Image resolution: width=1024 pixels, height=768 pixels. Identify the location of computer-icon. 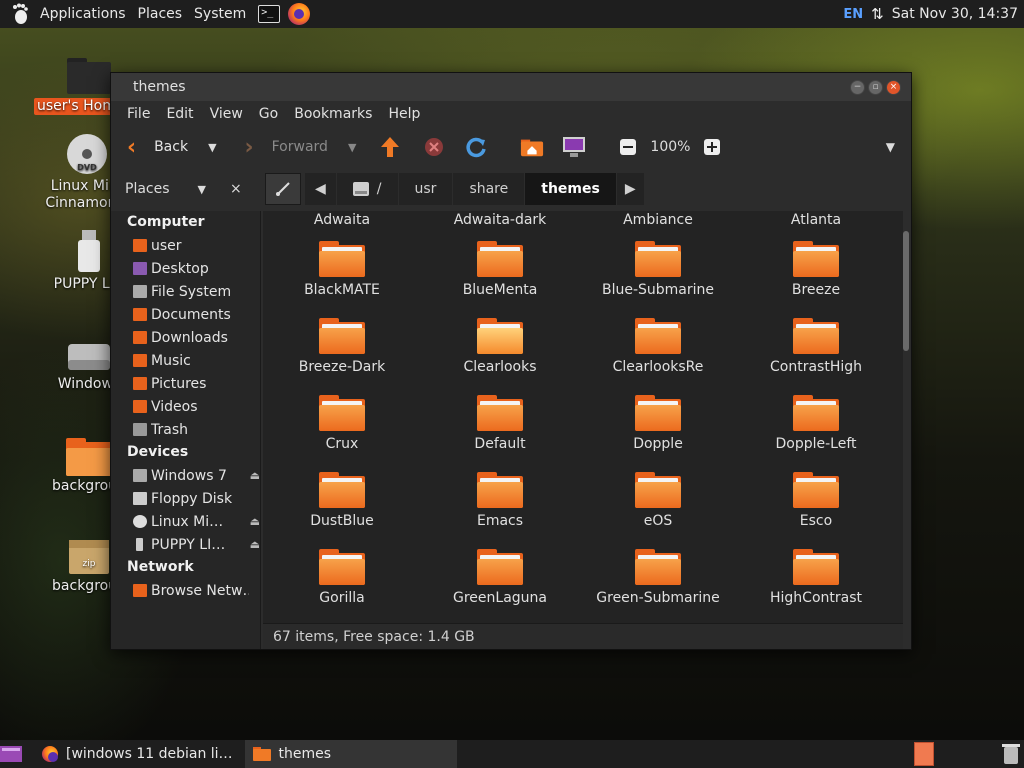
(574, 147).